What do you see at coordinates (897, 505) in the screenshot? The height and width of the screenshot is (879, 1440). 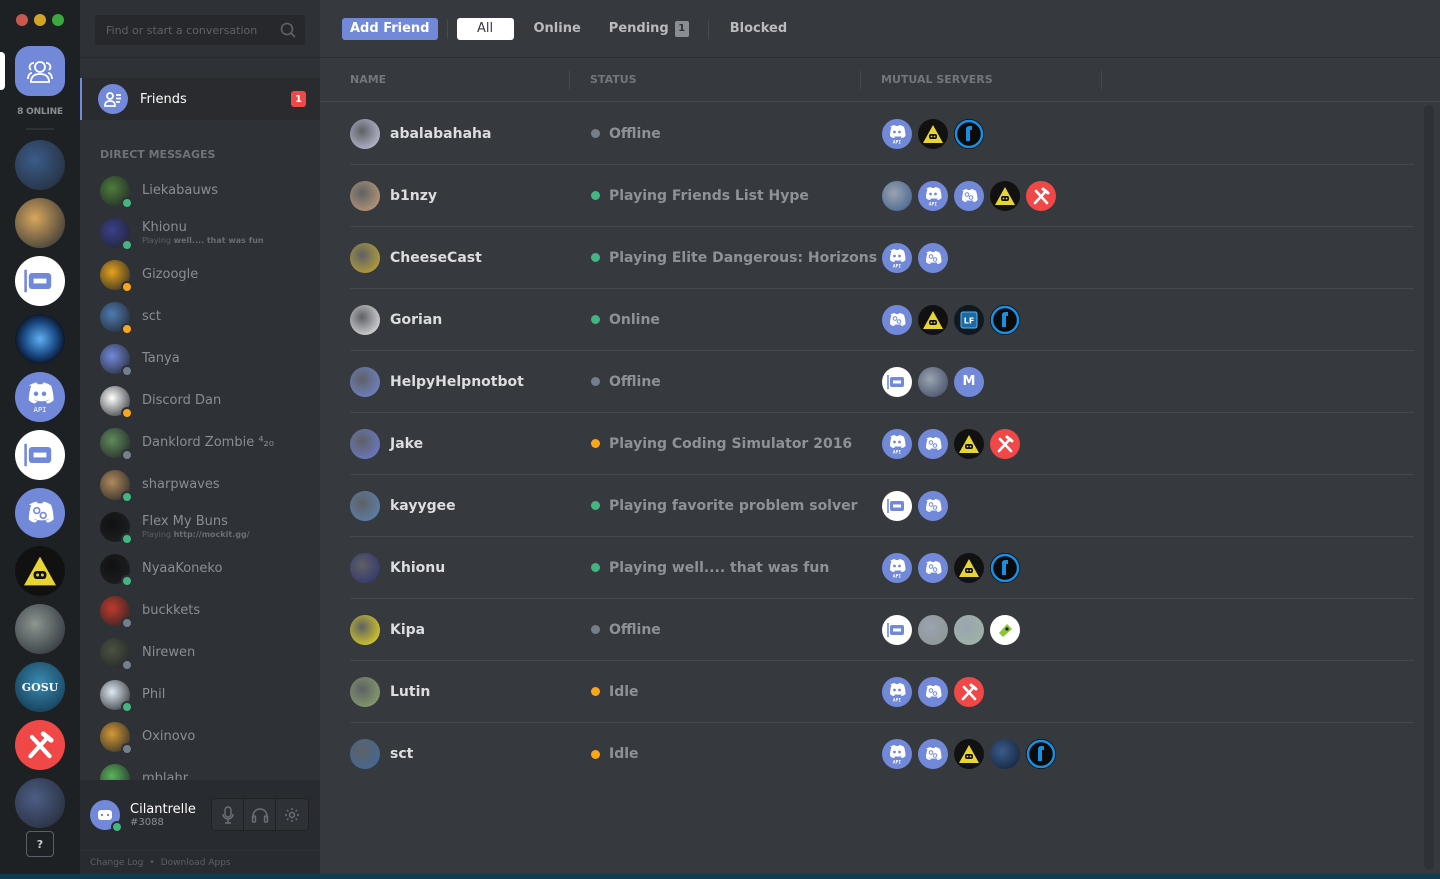 I see `mutual-server-warrior` at bounding box center [897, 505].